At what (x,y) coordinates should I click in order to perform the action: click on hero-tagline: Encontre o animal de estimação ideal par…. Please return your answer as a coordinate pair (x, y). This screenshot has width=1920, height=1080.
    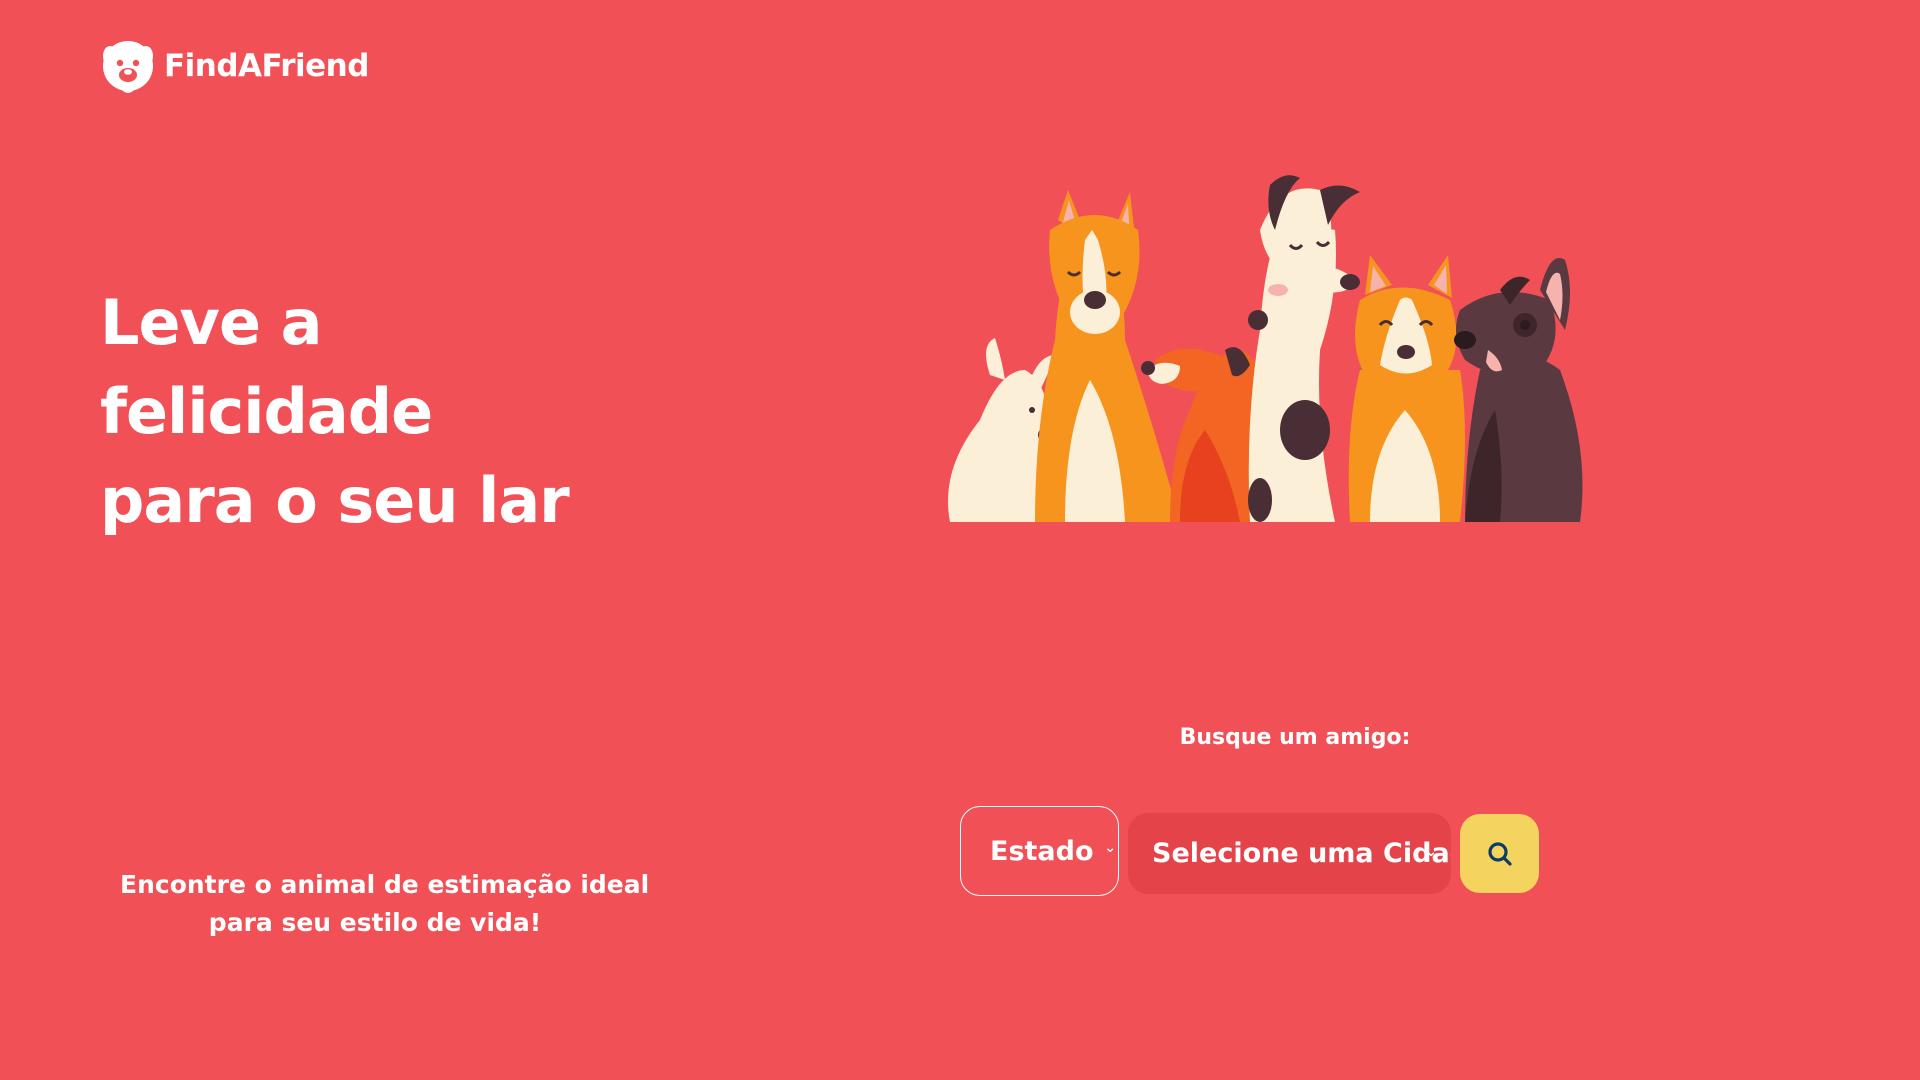
    Looking at the image, I should click on (385, 904).